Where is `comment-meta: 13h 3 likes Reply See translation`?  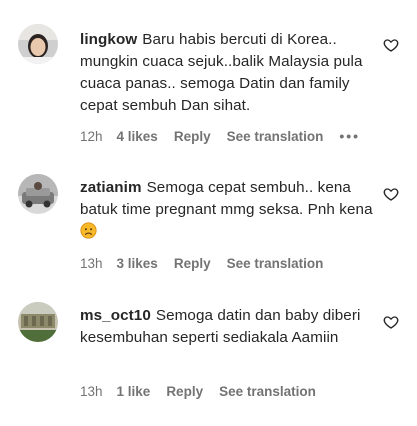
comment-meta: 13h 3 likes Reply See translation is located at coordinates (209, 263).